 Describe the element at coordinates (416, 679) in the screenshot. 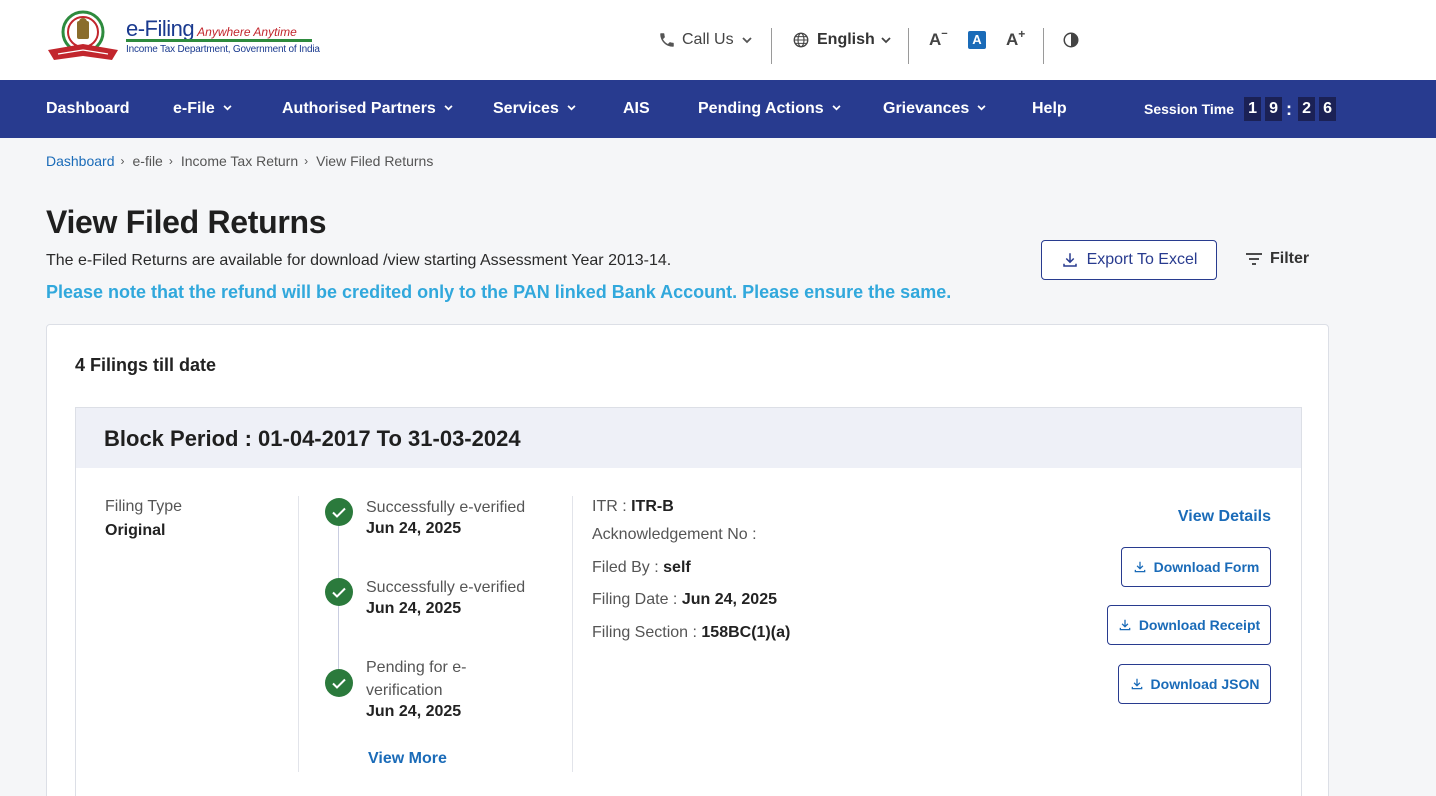

I see `timeline-status: Pending for e-verification` at that location.